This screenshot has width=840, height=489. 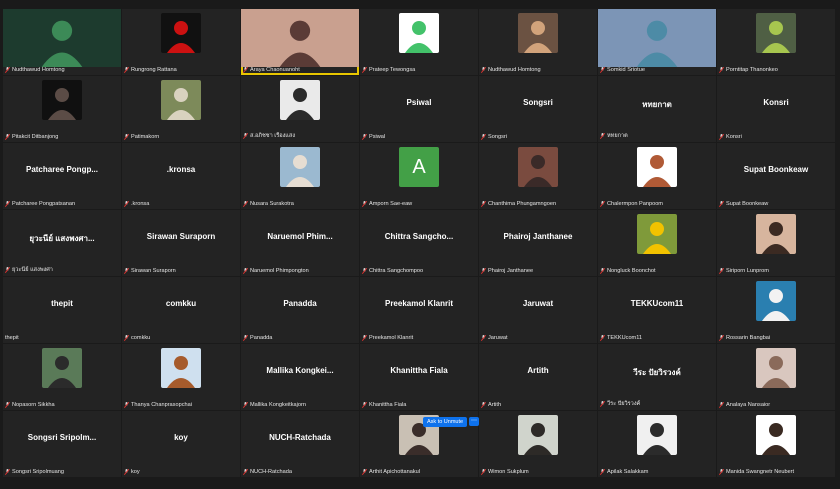 What do you see at coordinates (181, 243) in the screenshot?
I see `participant-tile: Sirawan Suraporn Sirawan Suraporn` at bounding box center [181, 243].